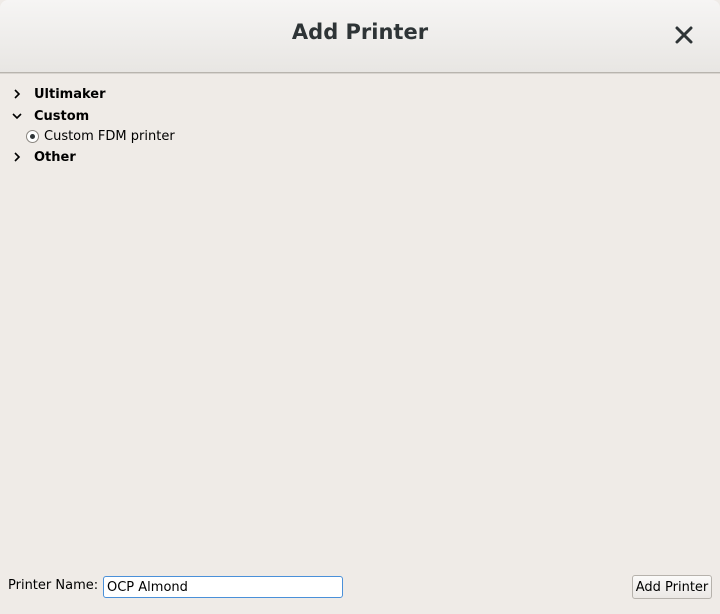  Describe the element at coordinates (360, 32) in the screenshot. I see `dialog-title: Add Printer` at that location.